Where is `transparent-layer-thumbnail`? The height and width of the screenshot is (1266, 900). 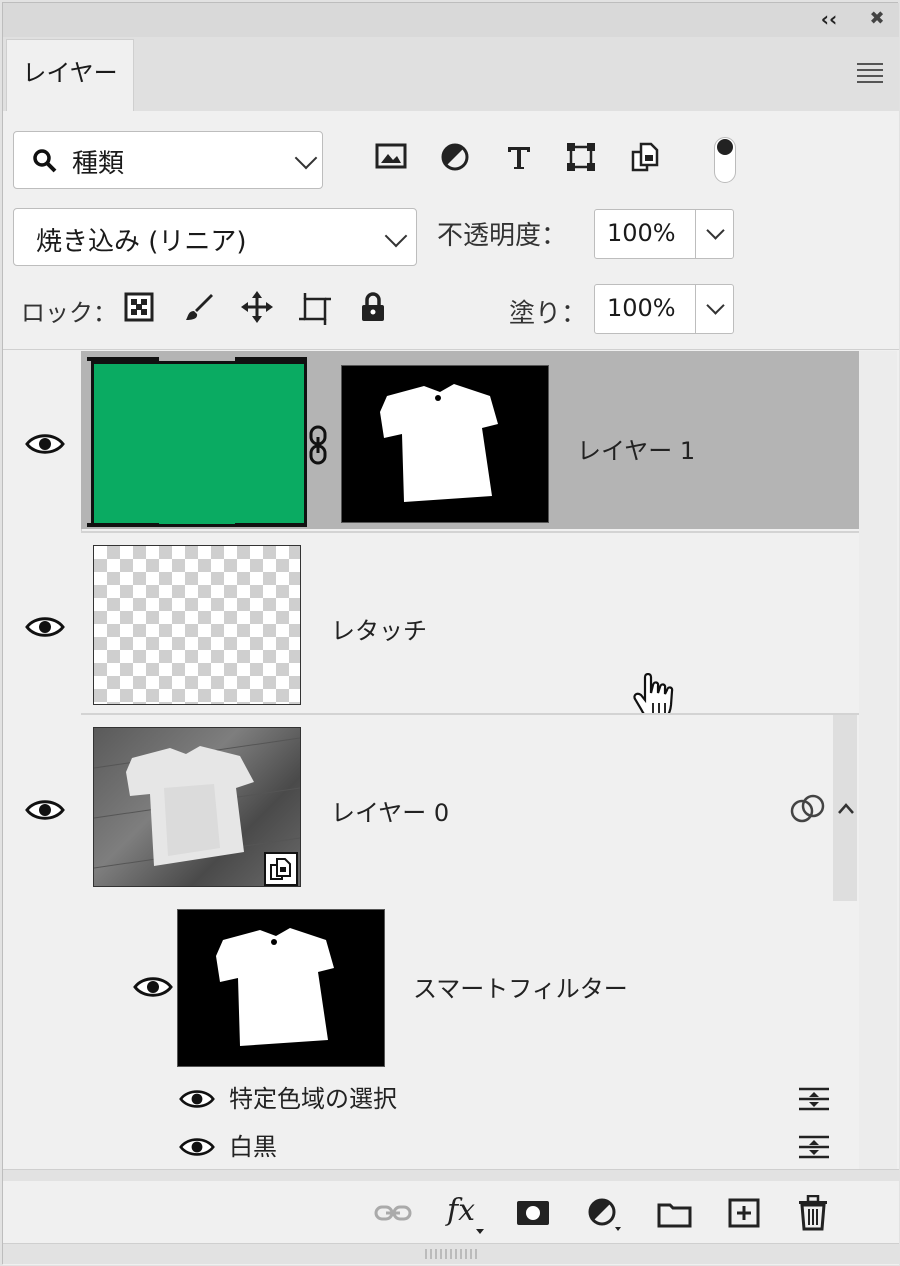 transparent-layer-thumbnail is located at coordinates (197, 625).